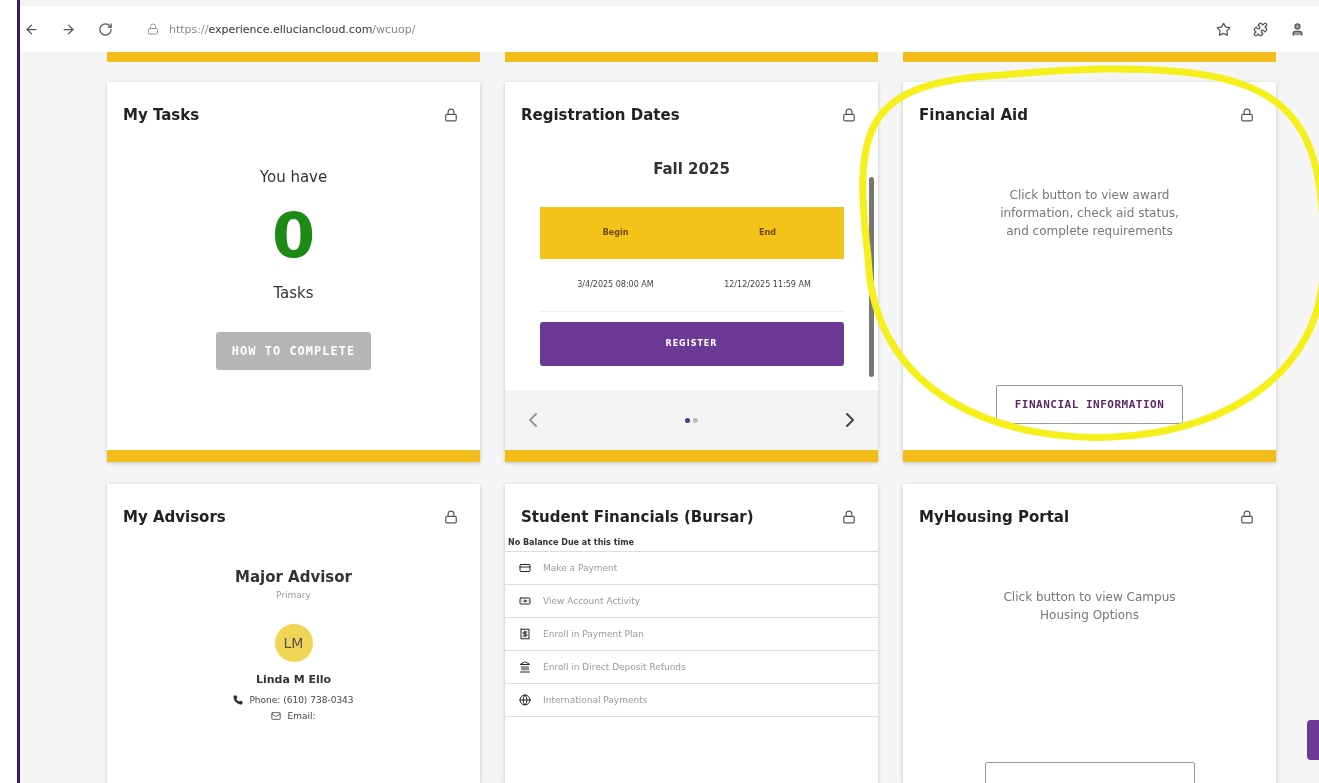  Describe the element at coordinates (293, 293) in the screenshot. I see `tasks-label: Tasks` at that location.